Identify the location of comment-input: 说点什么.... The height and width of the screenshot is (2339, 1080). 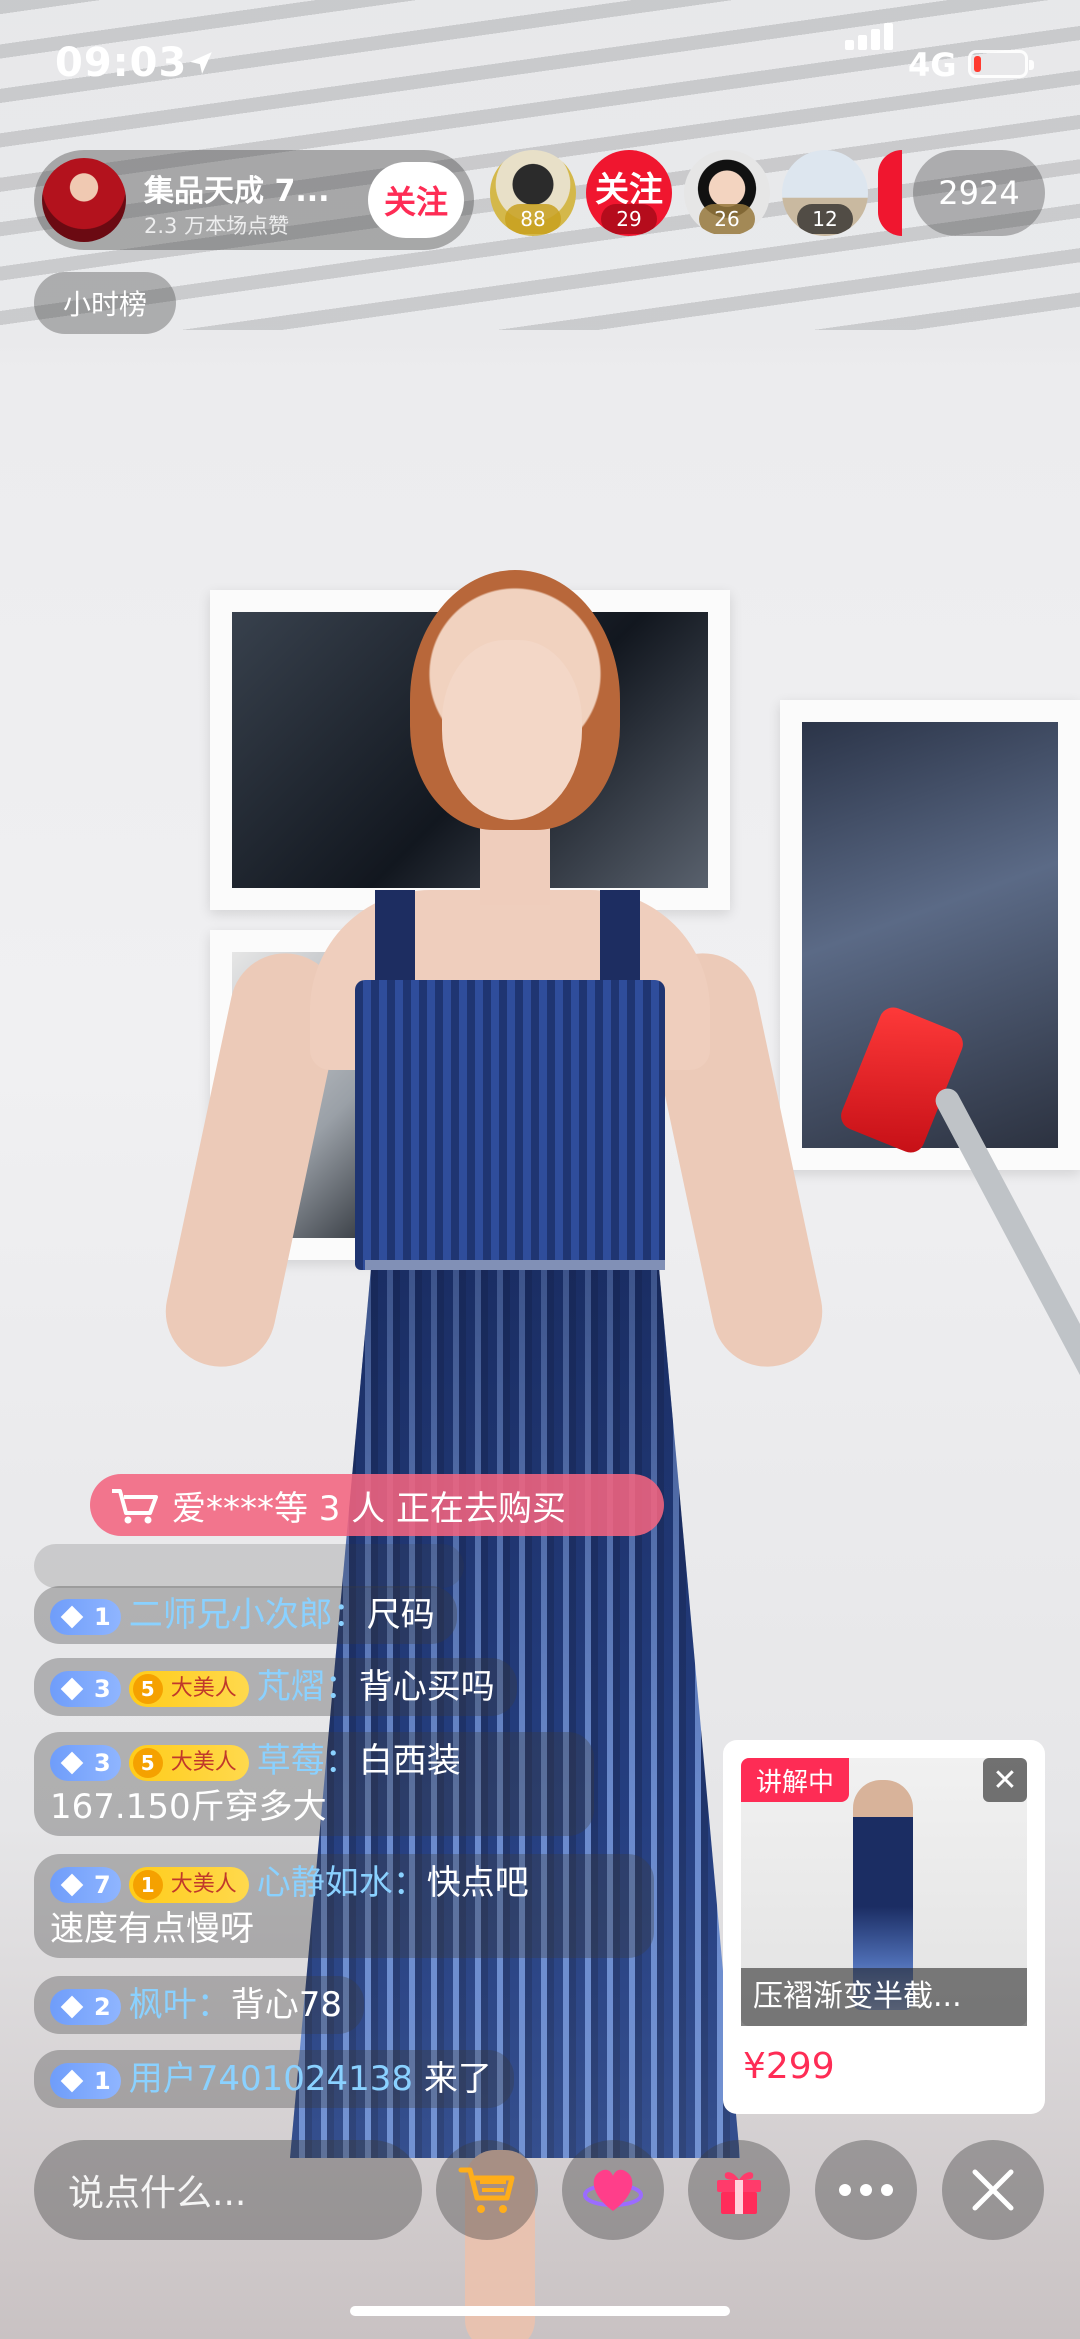
(228, 2190).